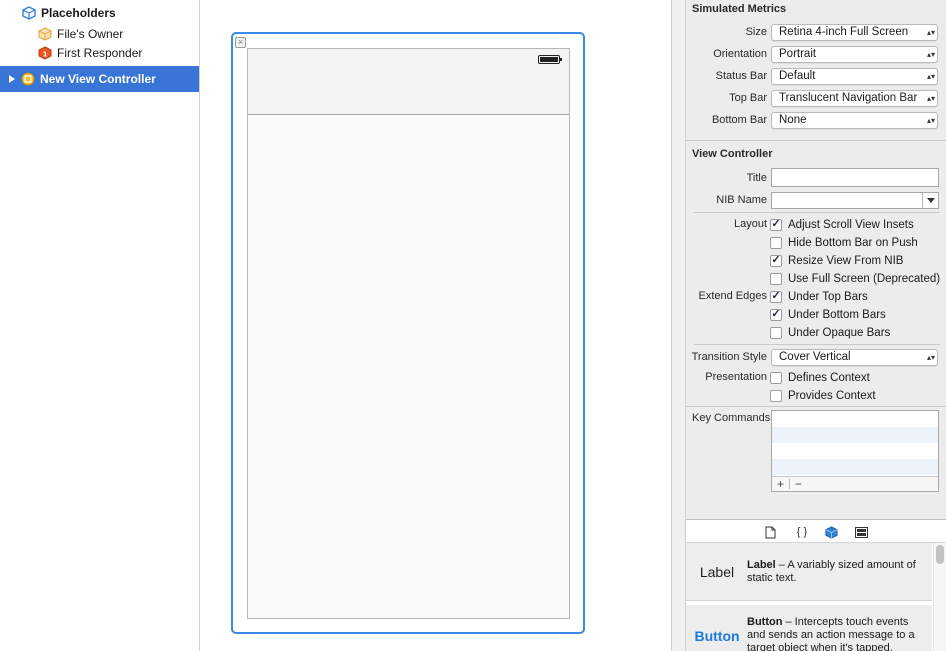  Describe the element at coordinates (741, 200) in the screenshot. I see `nib-name-label: NIB Name` at that location.